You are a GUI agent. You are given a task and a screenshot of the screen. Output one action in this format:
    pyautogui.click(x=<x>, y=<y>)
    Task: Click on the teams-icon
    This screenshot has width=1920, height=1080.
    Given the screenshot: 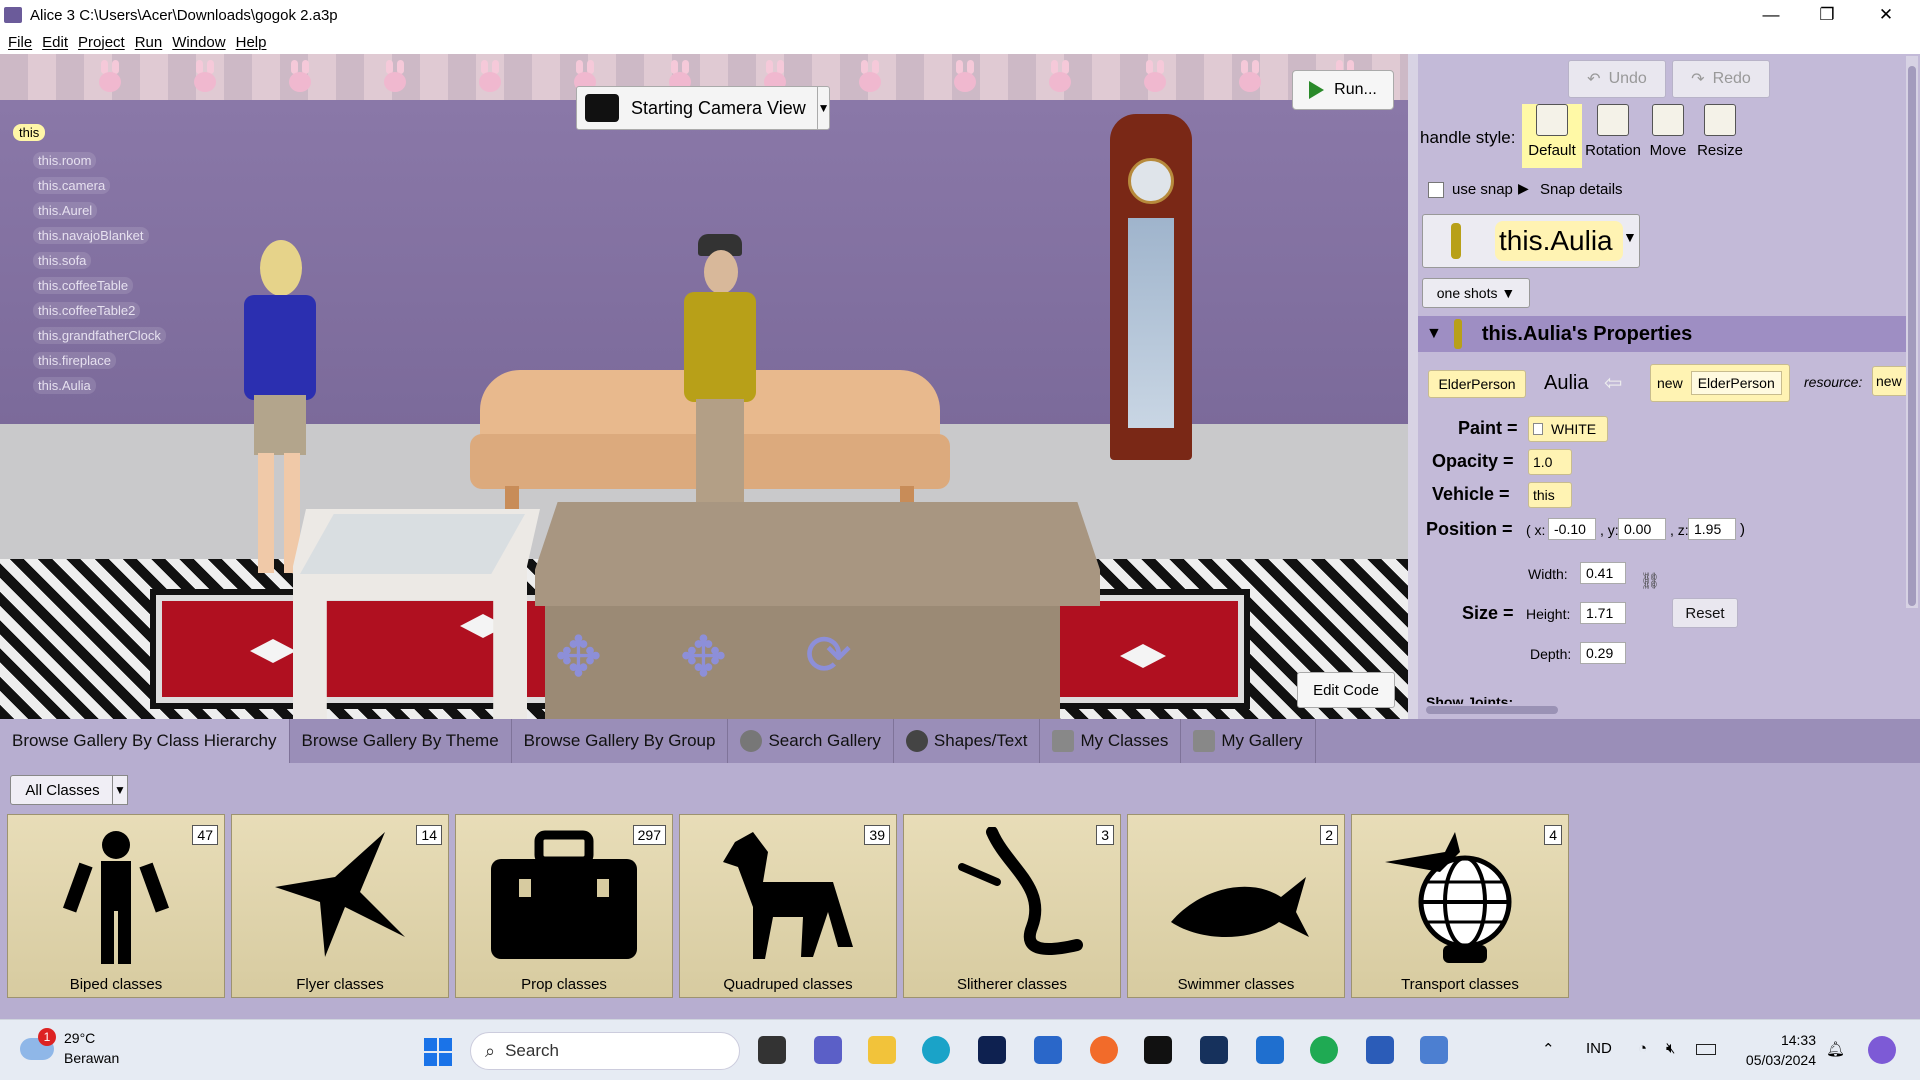 What is the action you would take?
    pyautogui.click(x=828, y=1050)
    